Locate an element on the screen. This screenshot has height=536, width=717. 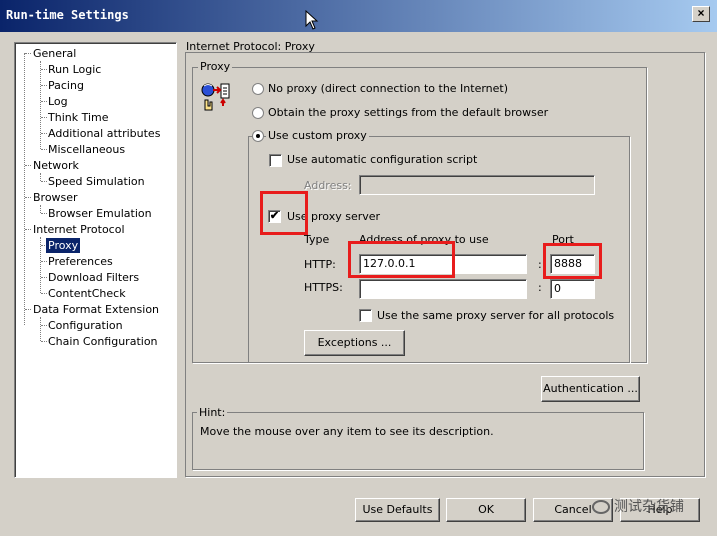
chat-icon is located at coordinates (601, 507).